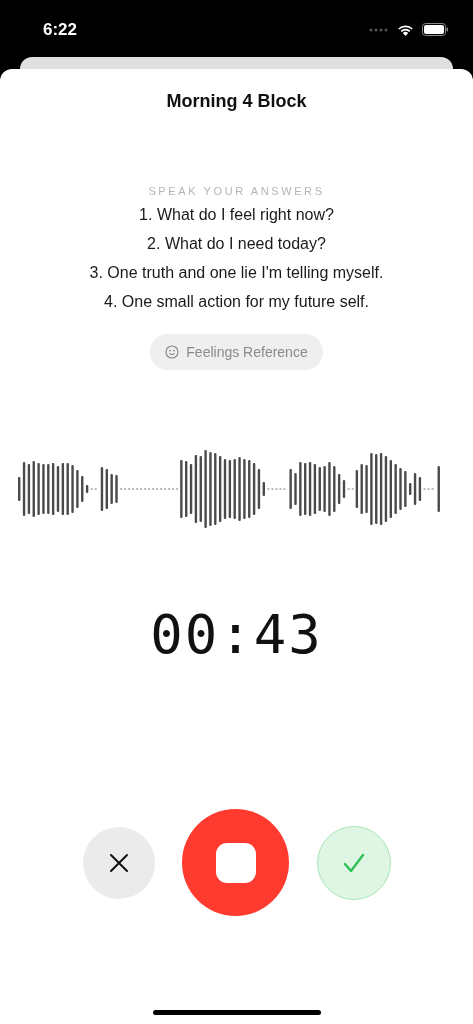  What do you see at coordinates (405, 29) in the screenshot?
I see `wifi-icon` at bounding box center [405, 29].